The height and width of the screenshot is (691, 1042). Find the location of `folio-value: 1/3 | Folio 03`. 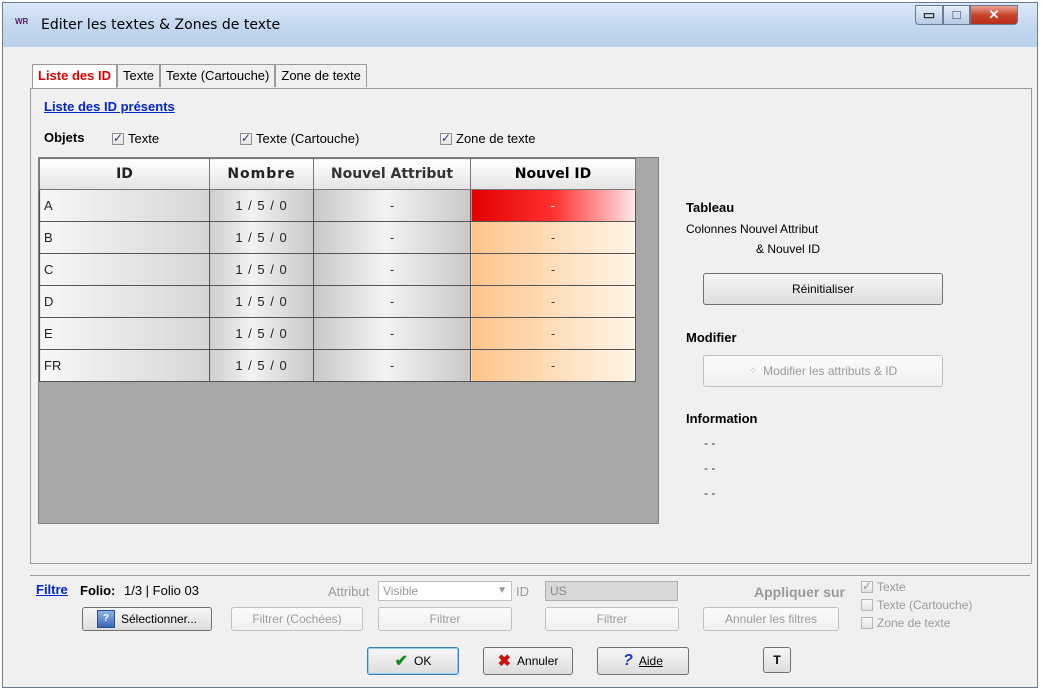

folio-value: 1/3 | Folio 03 is located at coordinates (161, 590).